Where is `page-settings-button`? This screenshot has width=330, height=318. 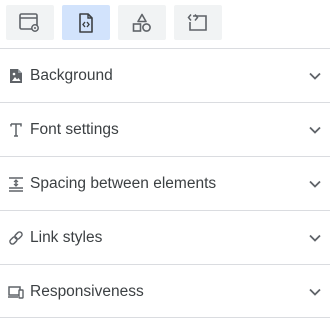 page-settings-button is located at coordinates (30, 22).